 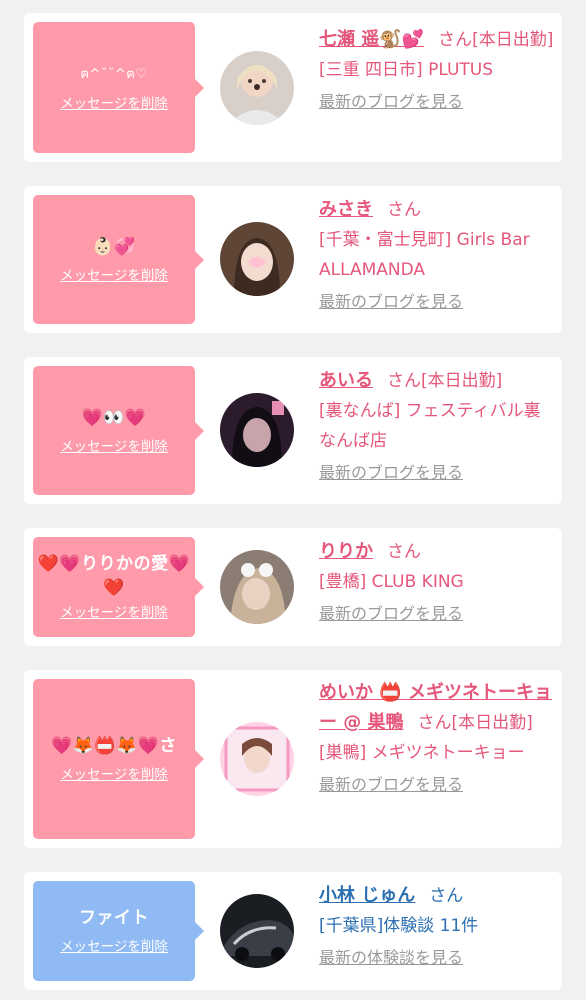 What do you see at coordinates (114, 74) in the screenshot?
I see `message-text: ฅ^˘˘^ฅ♡` at bounding box center [114, 74].